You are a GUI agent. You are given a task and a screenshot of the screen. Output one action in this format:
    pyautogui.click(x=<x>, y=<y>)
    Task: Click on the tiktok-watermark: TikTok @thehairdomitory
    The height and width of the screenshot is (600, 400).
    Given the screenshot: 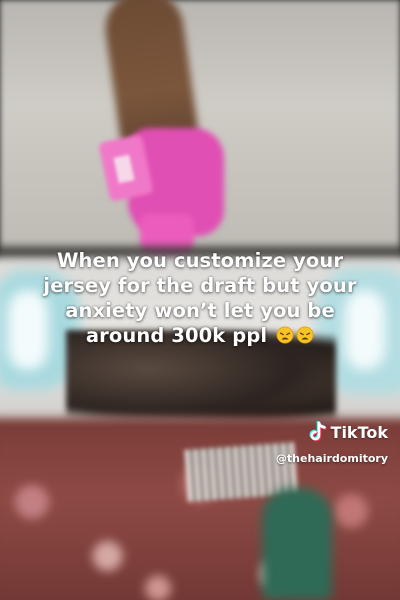 What is the action you would take?
    pyautogui.click(x=323, y=443)
    